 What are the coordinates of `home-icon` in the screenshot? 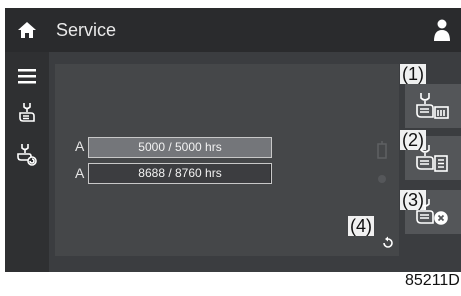 It's located at (27, 30).